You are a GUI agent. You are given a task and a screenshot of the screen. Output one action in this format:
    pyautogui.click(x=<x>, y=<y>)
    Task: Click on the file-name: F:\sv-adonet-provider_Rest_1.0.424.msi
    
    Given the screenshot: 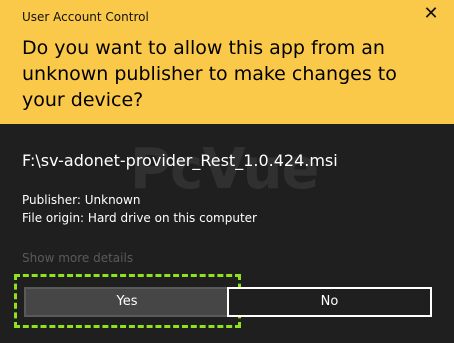 What is the action you would take?
    pyautogui.click(x=180, y=160)
    